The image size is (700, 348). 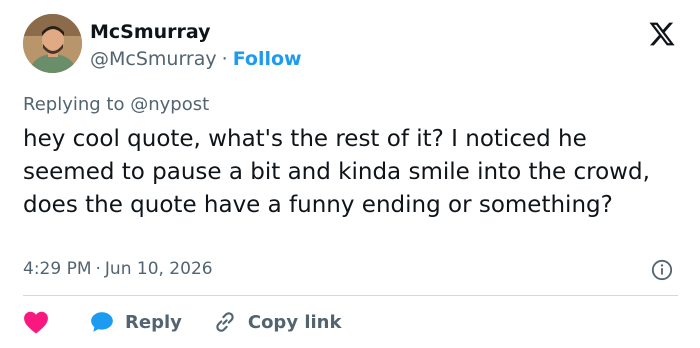 What do you see at coordinates (225, 322) in the screenshot?
I see `link-icon` at bounding box center [225, 322].